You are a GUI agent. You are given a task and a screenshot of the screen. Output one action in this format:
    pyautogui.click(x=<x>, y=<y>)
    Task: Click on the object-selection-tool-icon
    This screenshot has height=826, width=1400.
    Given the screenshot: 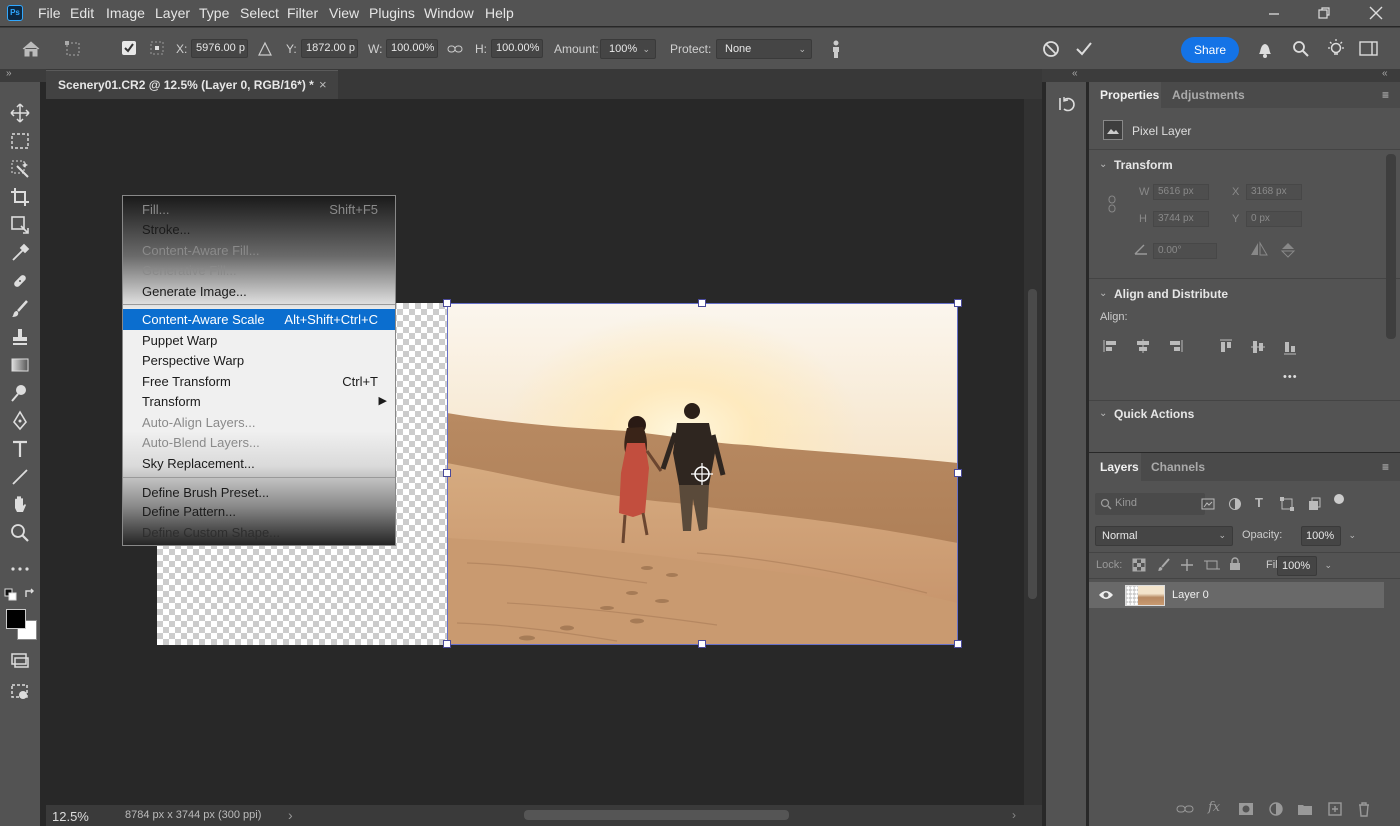 What is the action you would take?
    pyautogui.click(x=20, y=169)
    